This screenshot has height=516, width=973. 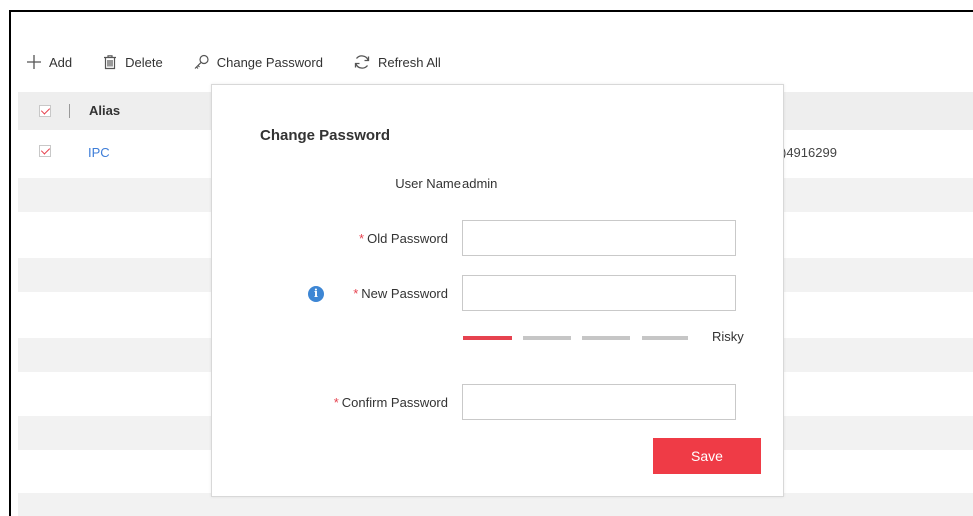 I want to click on info-icon: i, so click(x=316, y=294).